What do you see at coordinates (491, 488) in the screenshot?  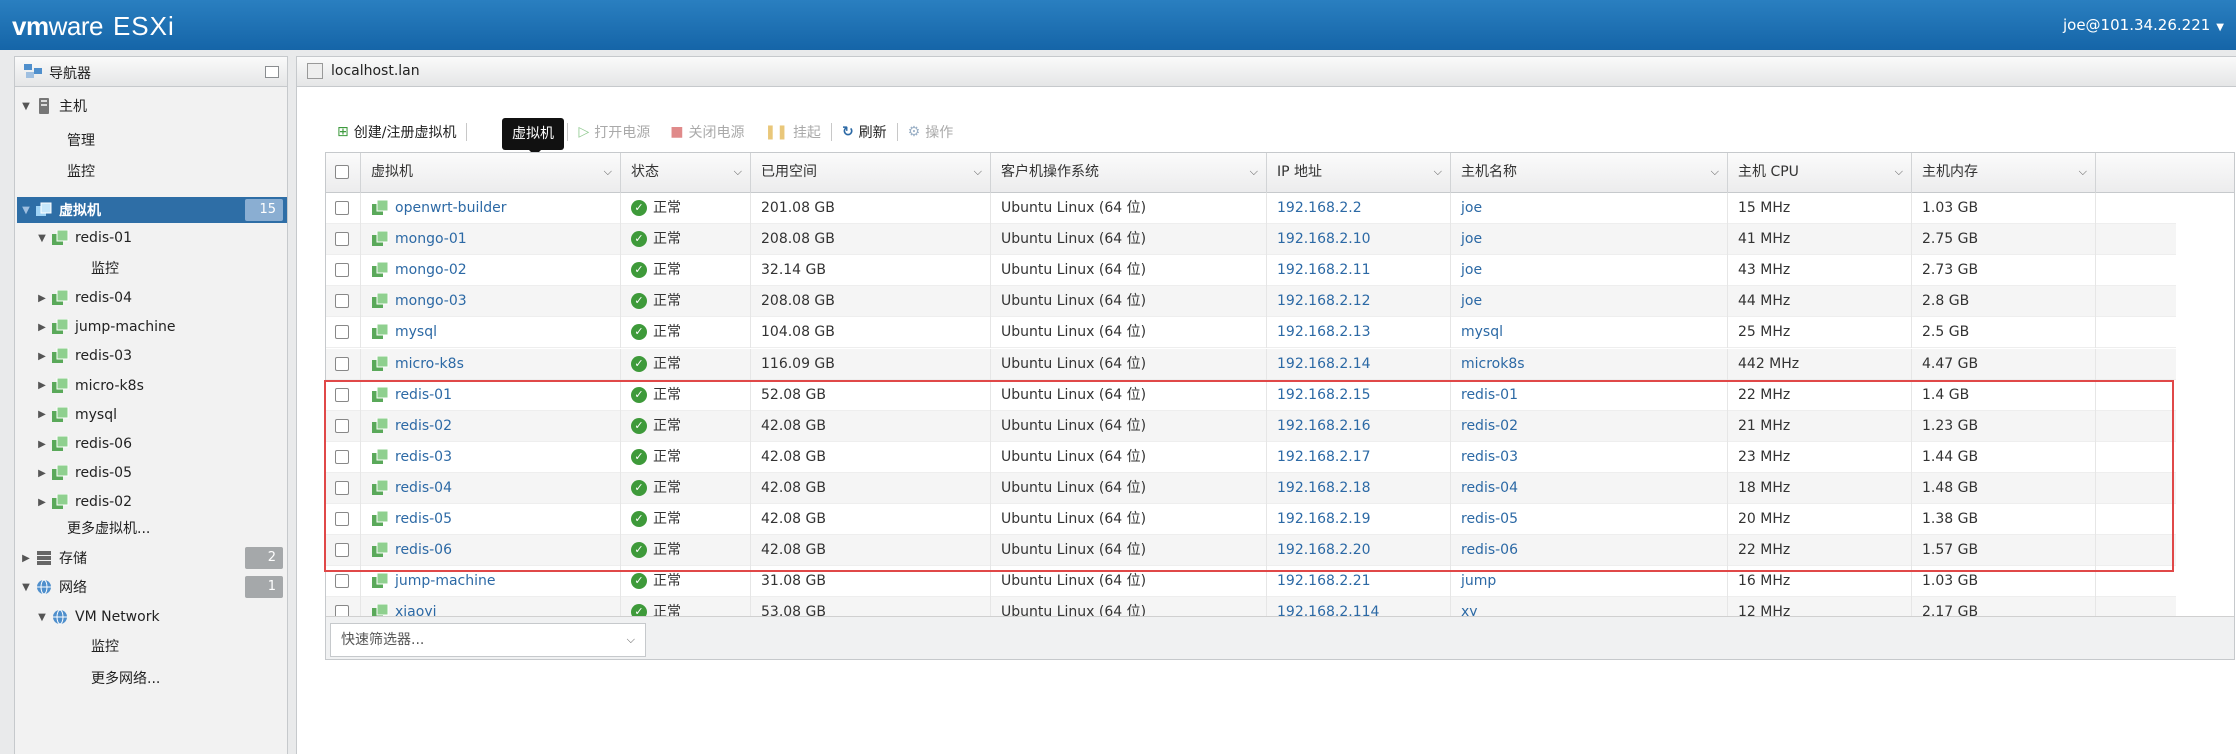 I see `cell-name: redis-04` at bounding box center [491, 488].